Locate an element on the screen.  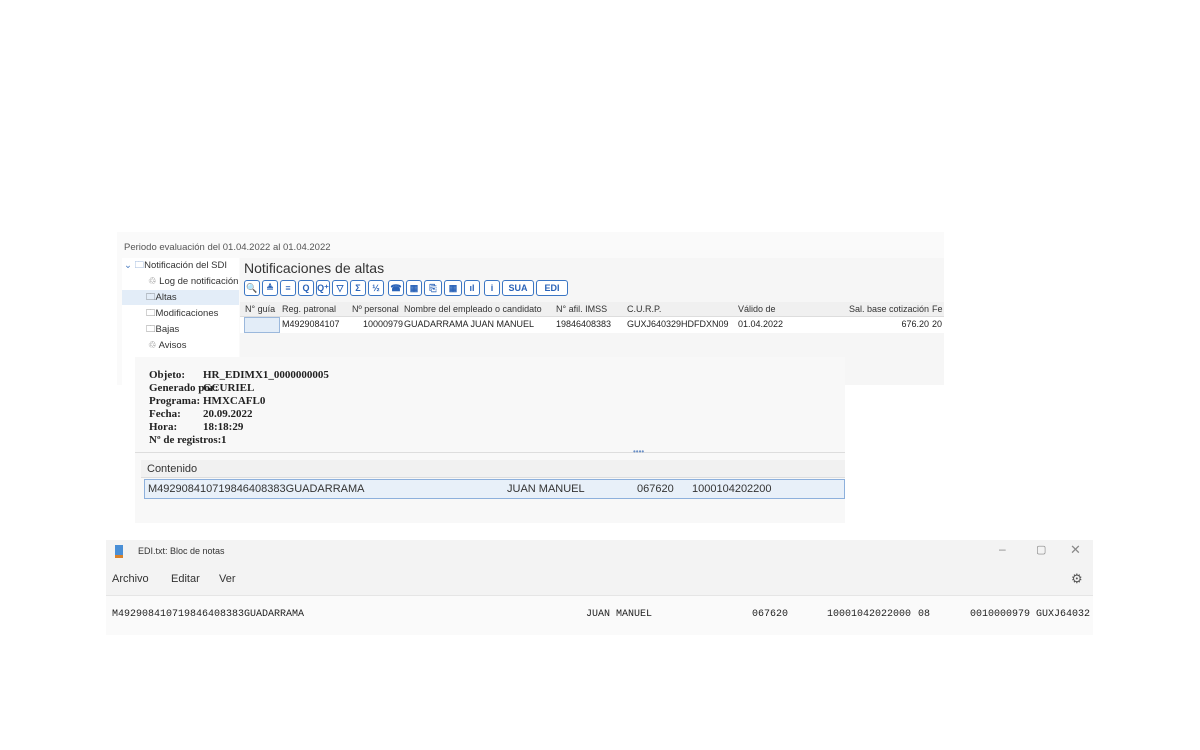
window-title: EDI.txt: Bloc de notas is located at coordinates (181, 551).